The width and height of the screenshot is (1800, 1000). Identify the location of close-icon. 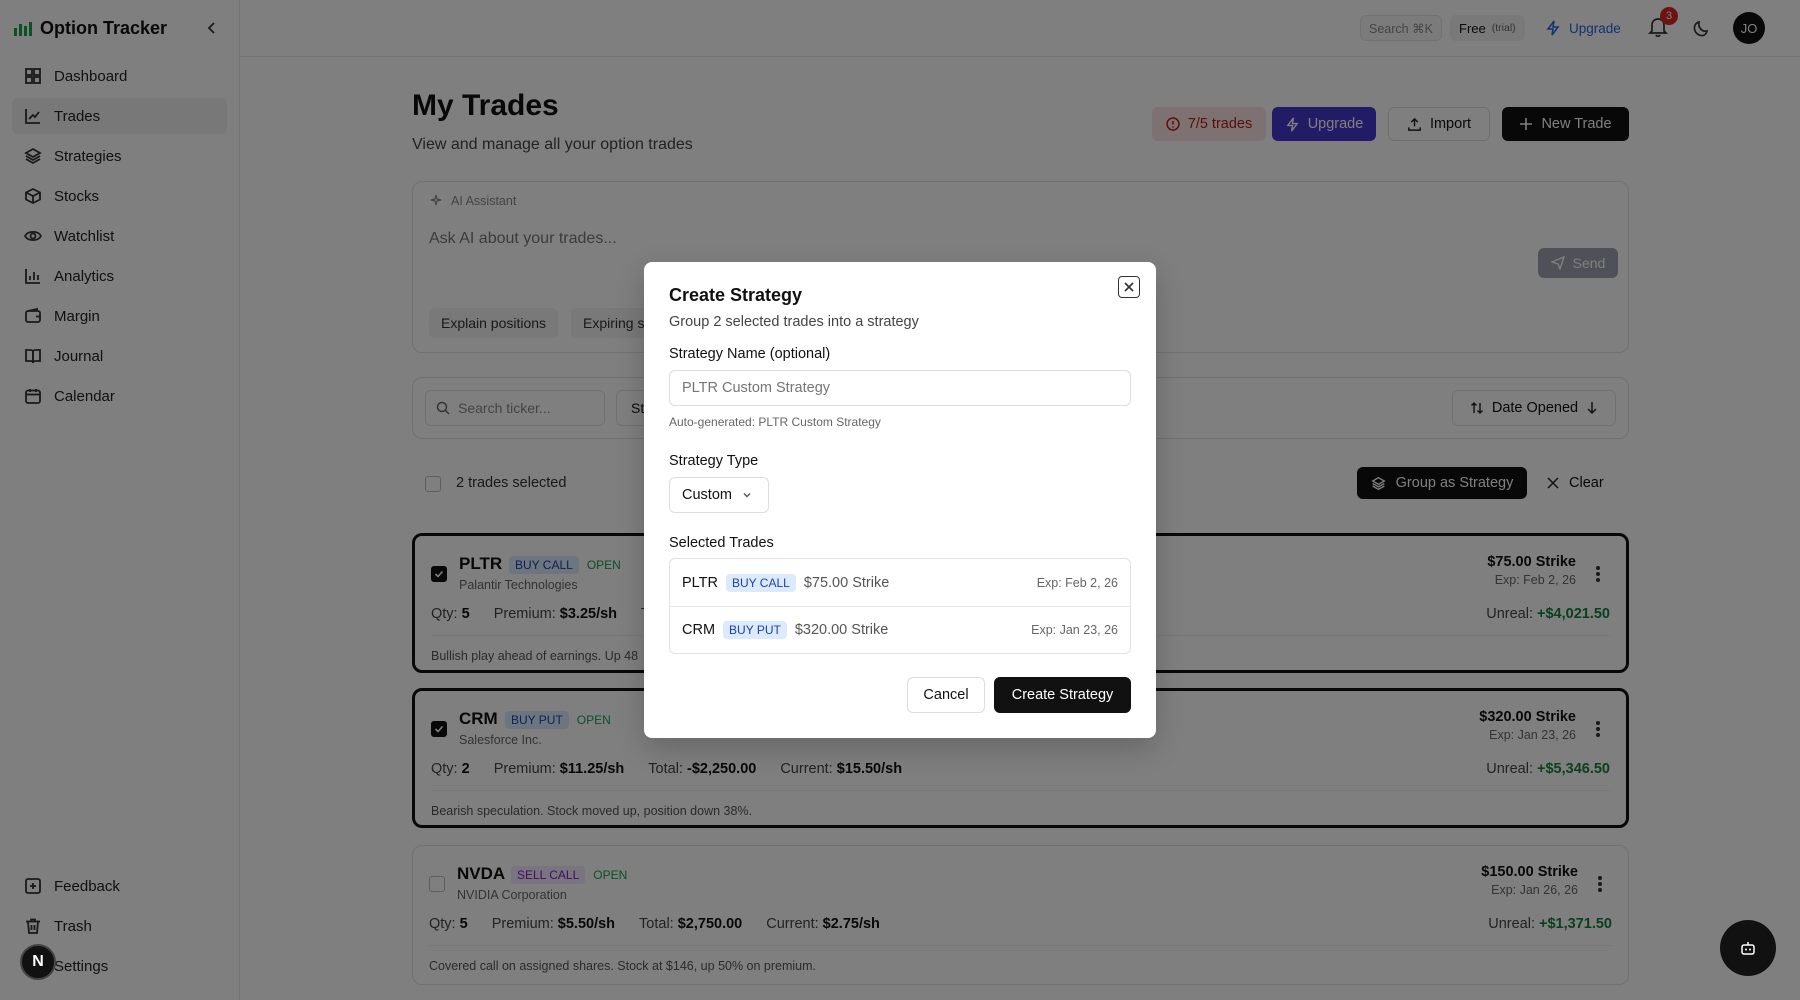
(1129, 287).